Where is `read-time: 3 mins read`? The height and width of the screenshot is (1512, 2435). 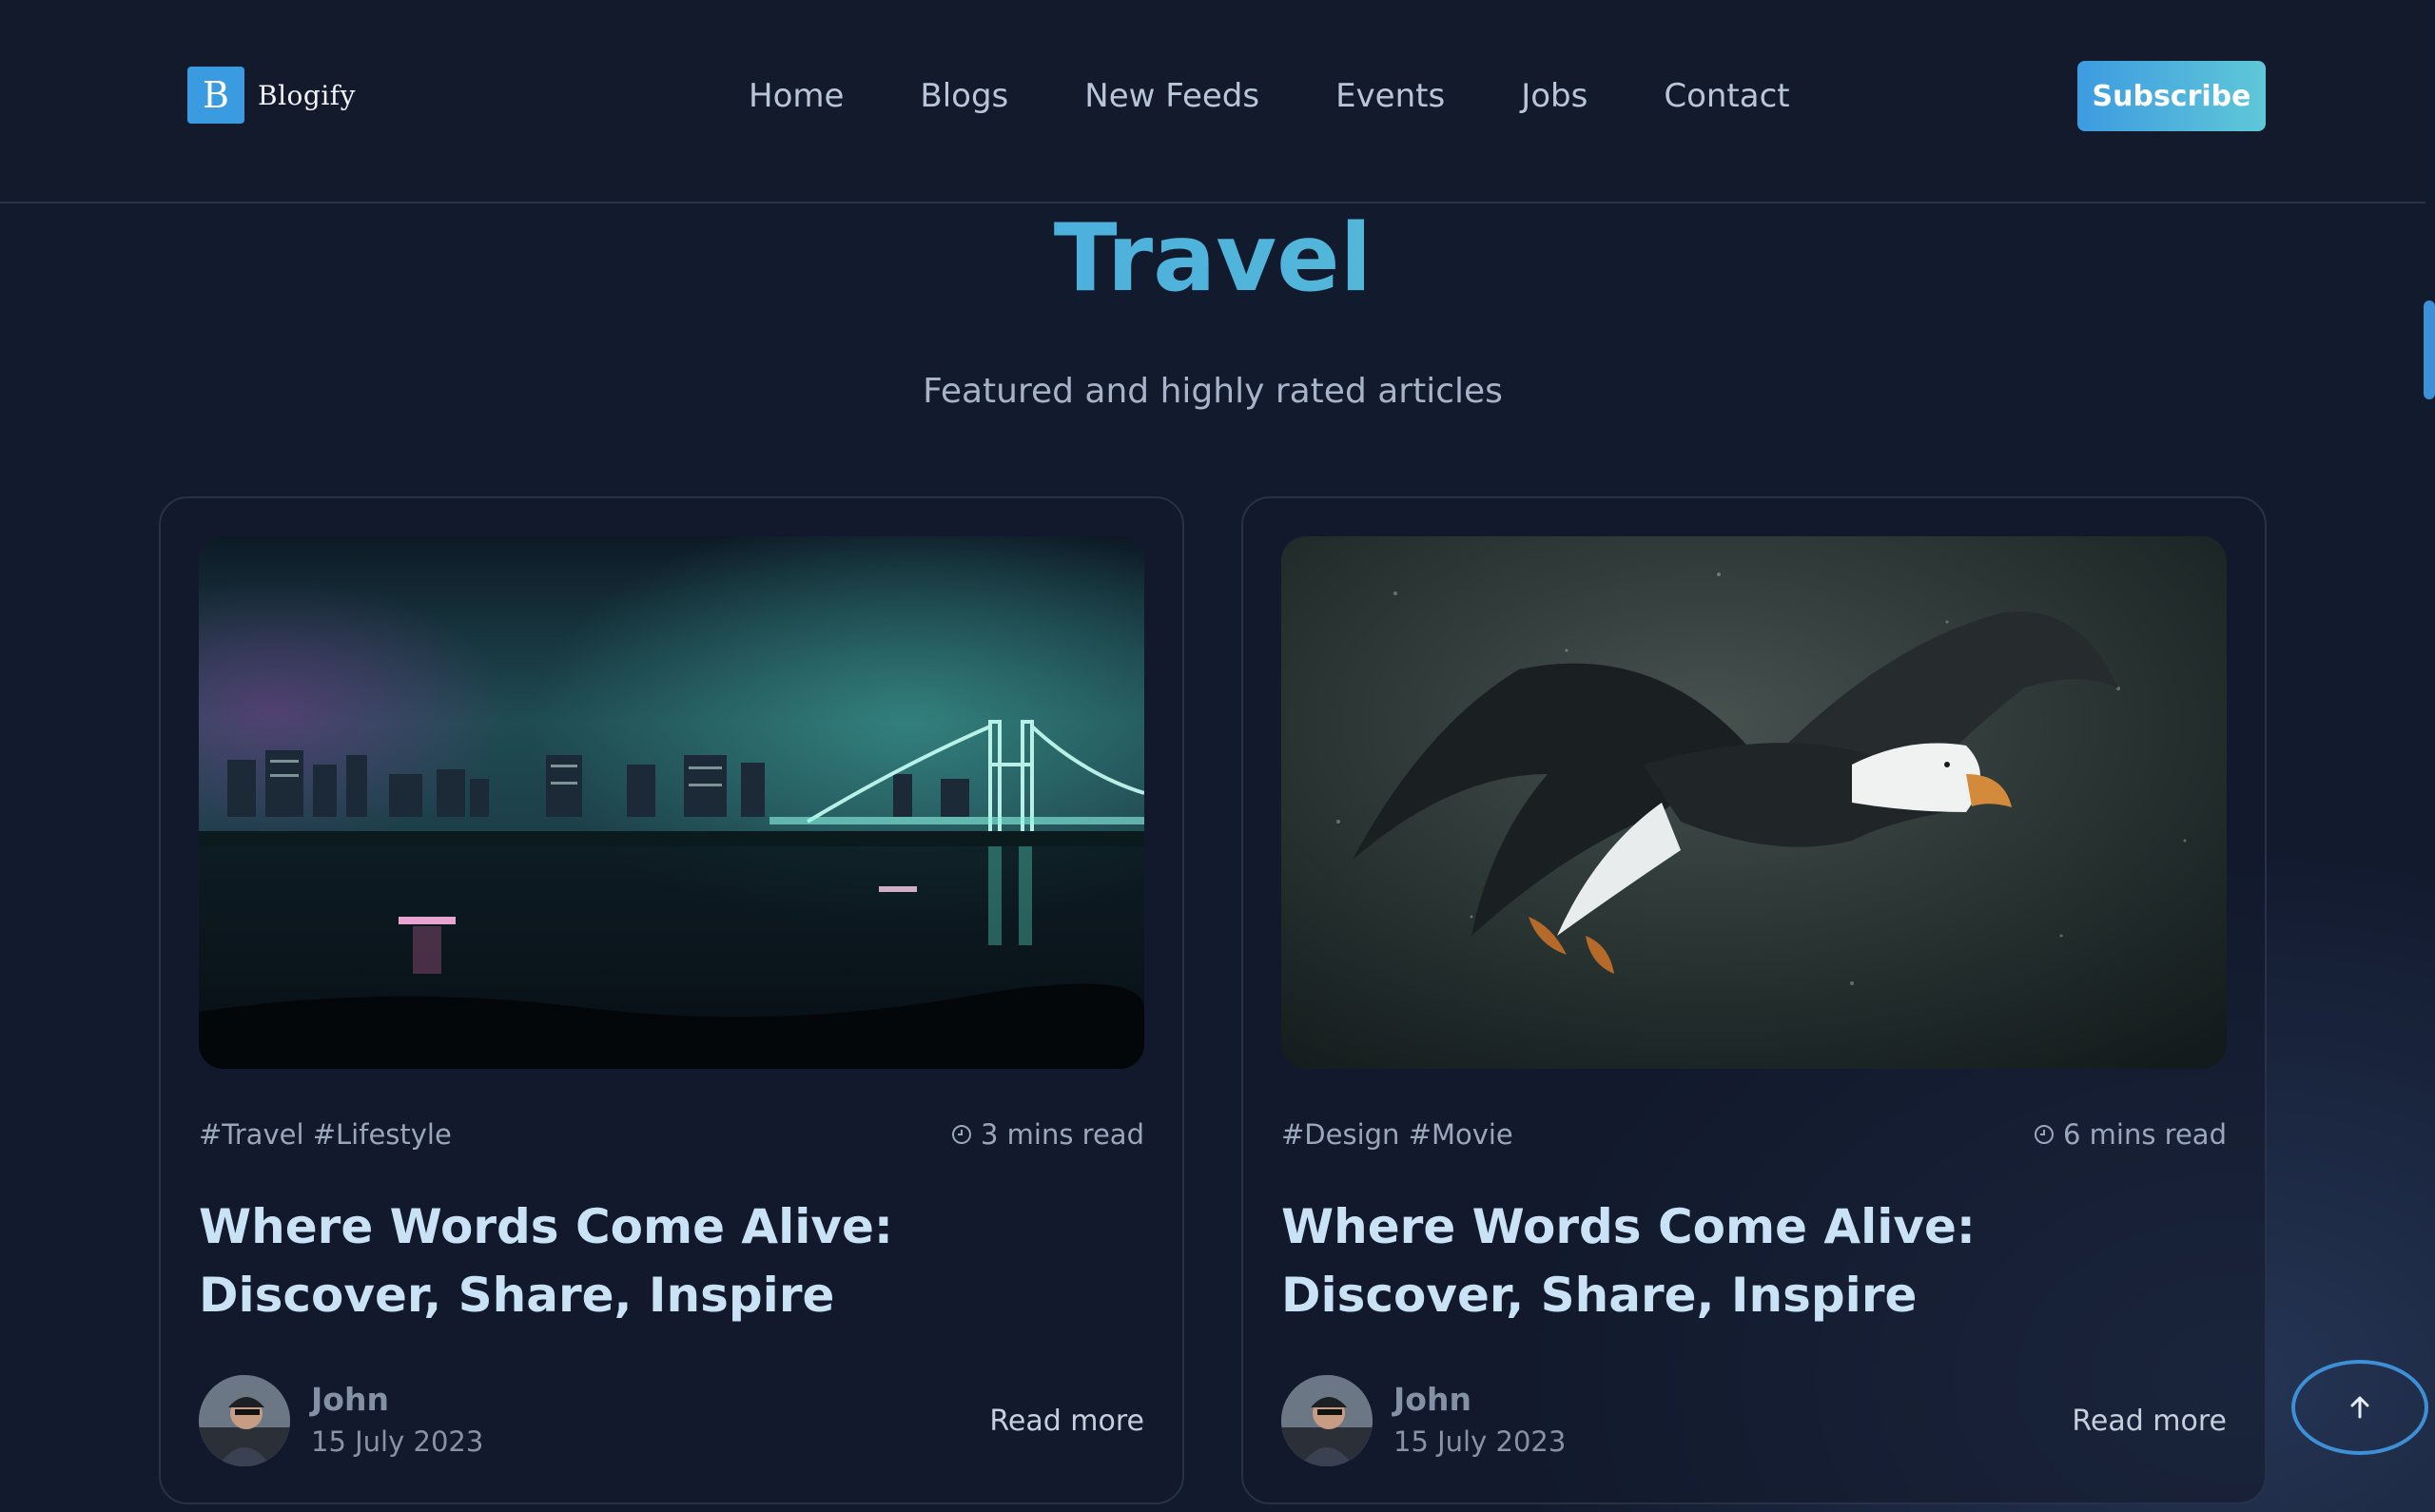
read-time: 3 mins read is located at coordinates (1047, 1134).